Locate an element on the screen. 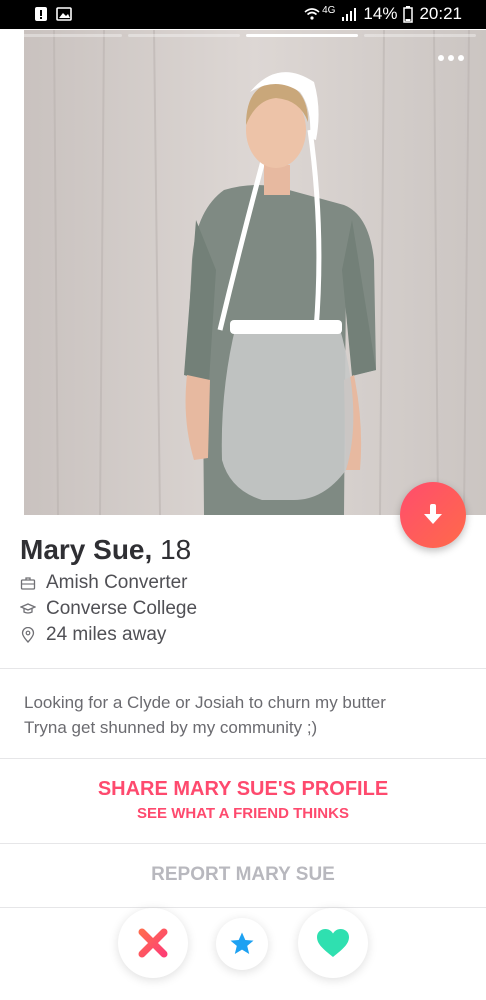 This screenshot has height=1000, width=486. image-icon is located at coordinates (64, 14).